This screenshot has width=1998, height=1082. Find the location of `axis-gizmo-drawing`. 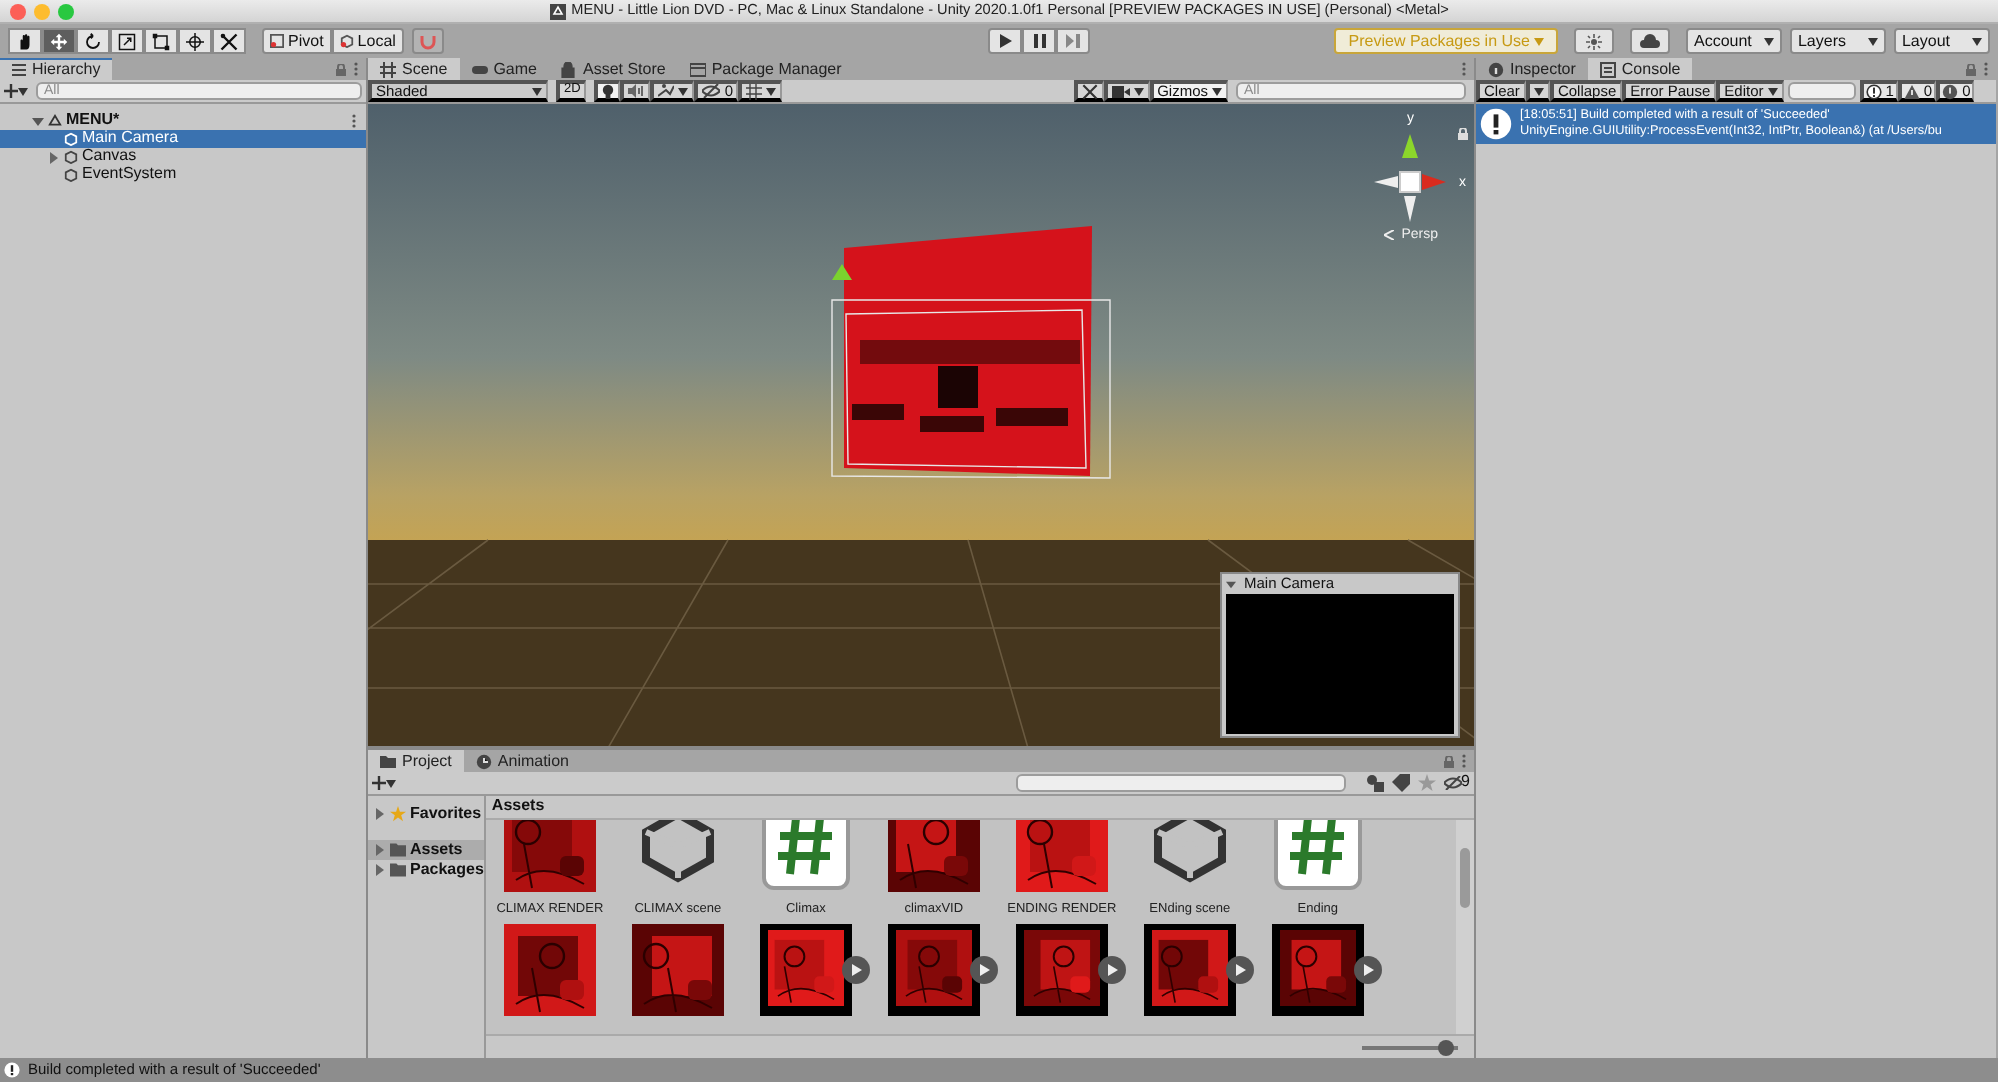

axis-gizmo-drawing is located at coordinates (1410, 176).